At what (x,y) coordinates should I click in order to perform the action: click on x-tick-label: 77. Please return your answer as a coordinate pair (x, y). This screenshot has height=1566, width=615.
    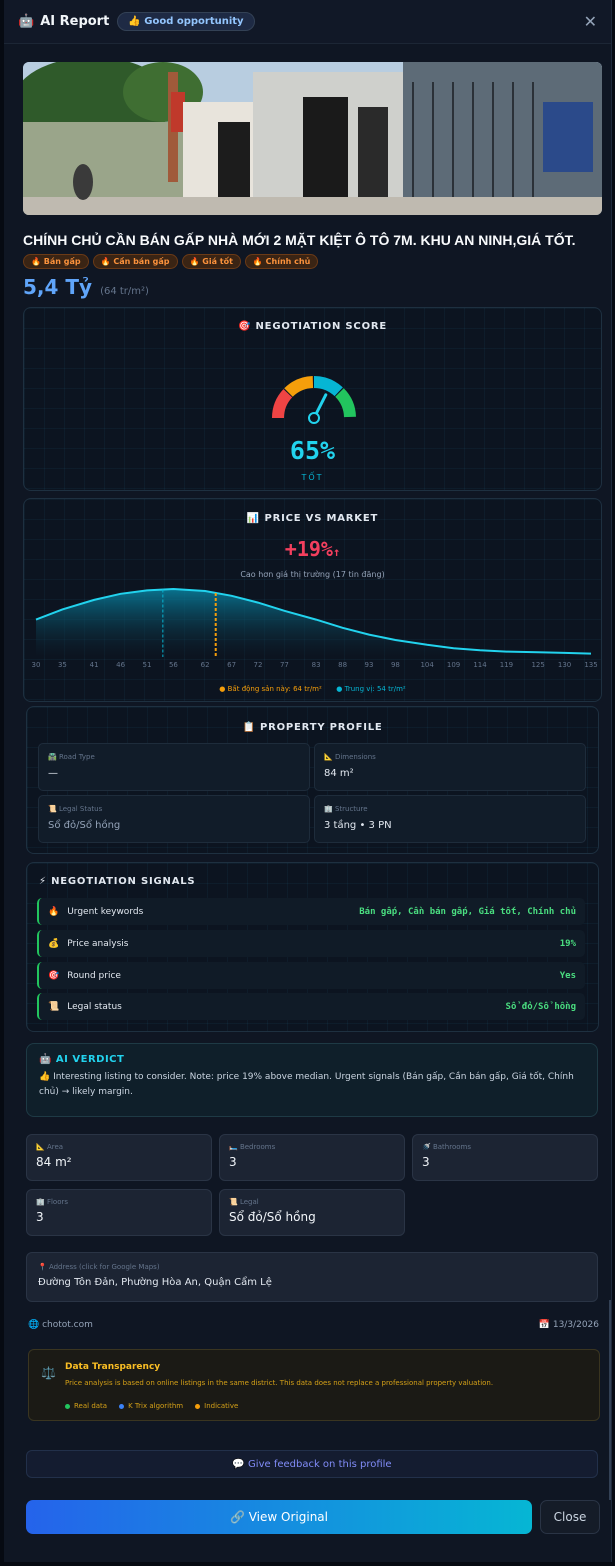
    Looking at the image, I should click on (284, 665).